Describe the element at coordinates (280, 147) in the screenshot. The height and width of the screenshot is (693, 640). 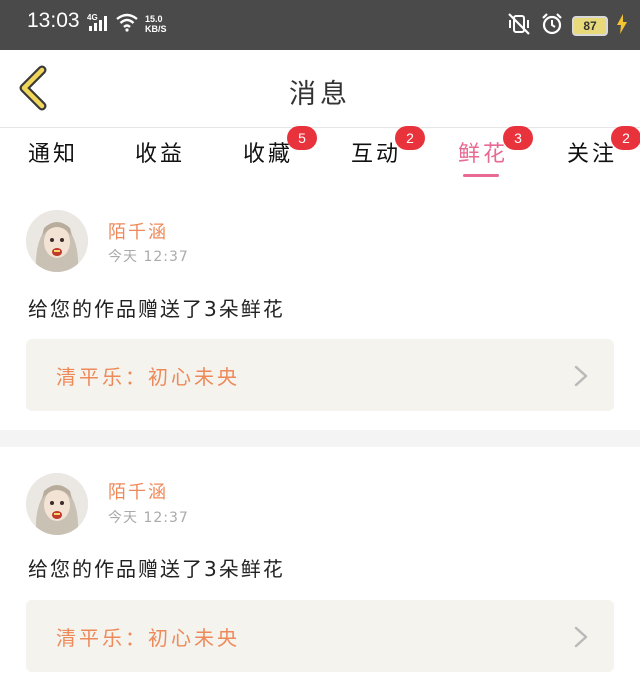
I see `tab-favorites: 收藏 5` at that location.